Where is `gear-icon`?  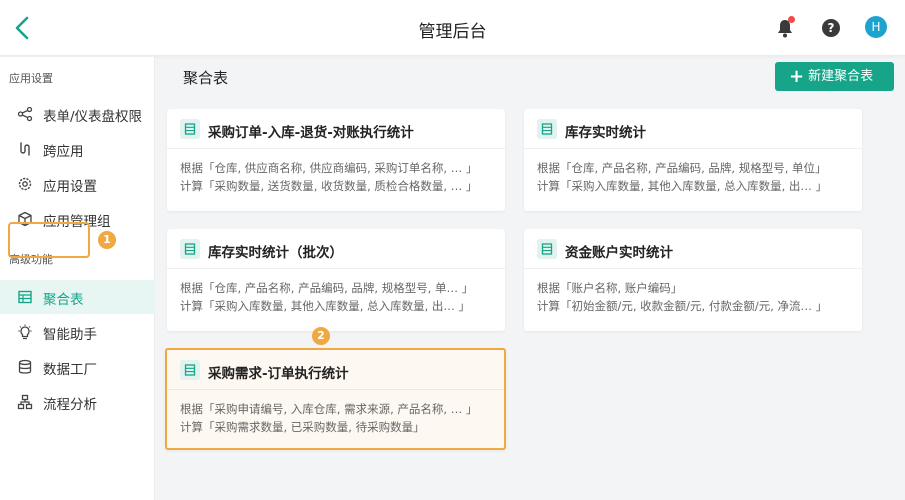 gear-icon is located at coordinates (25, 184).